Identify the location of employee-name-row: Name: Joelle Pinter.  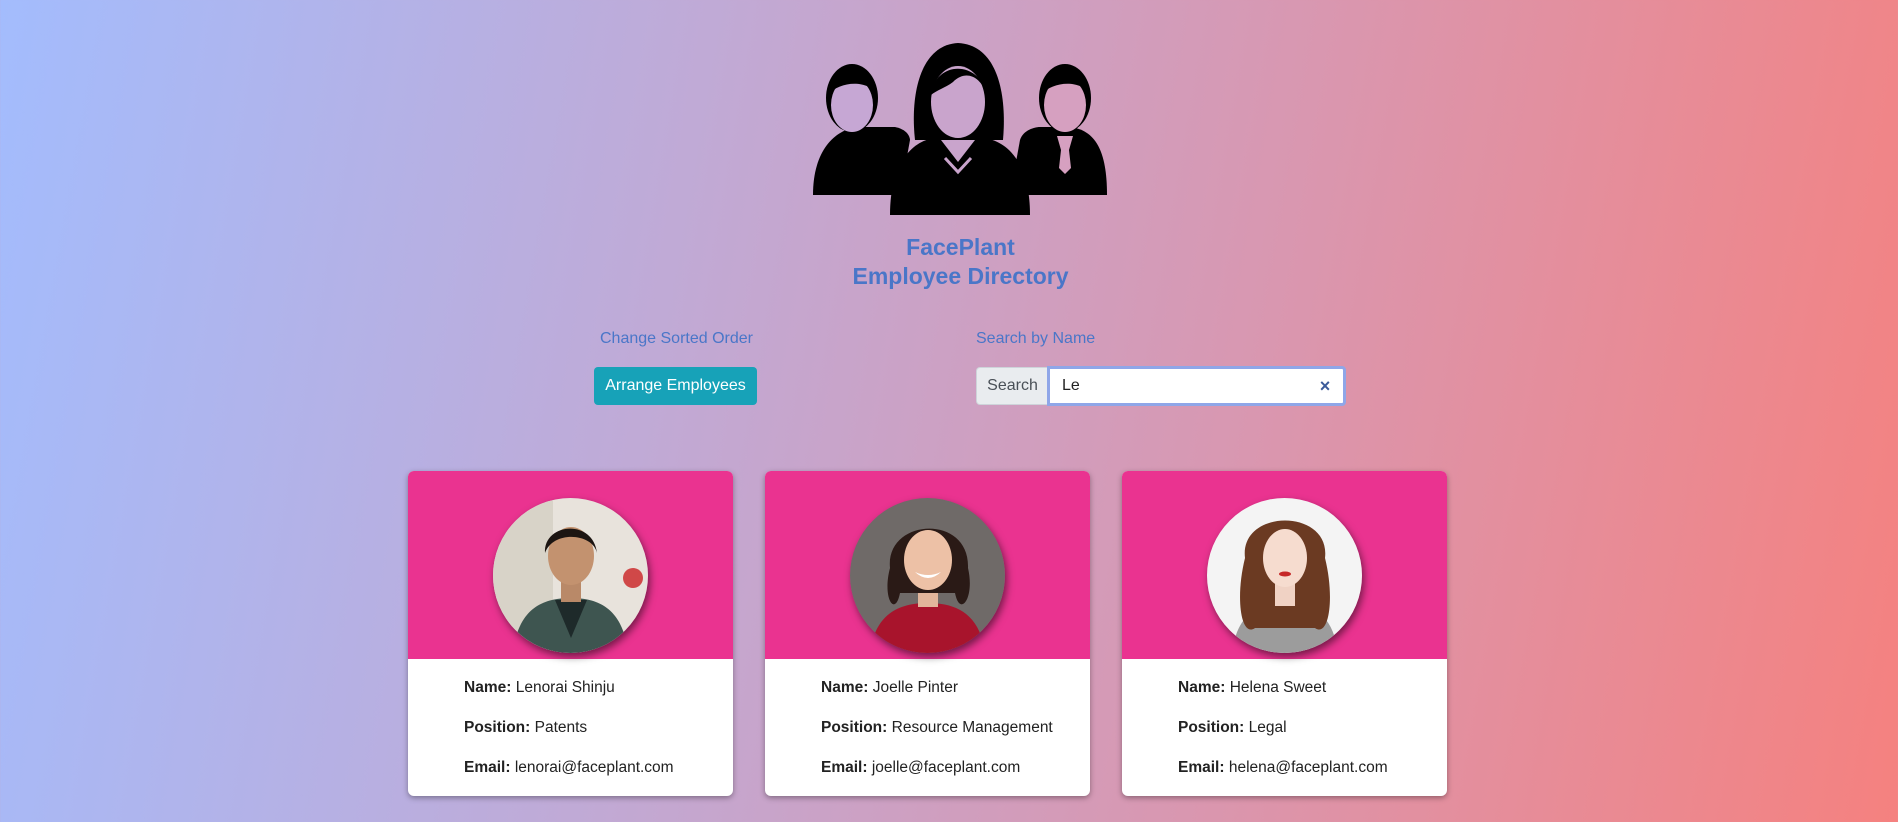
(955, 699).